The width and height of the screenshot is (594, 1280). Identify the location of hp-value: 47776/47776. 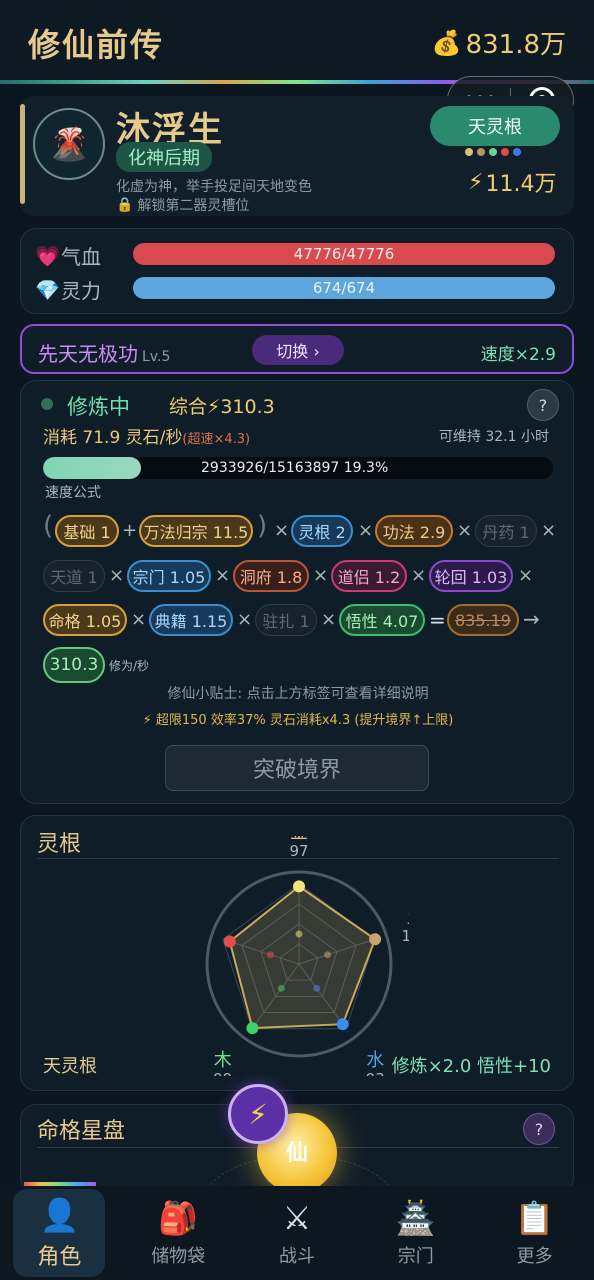
(344, 254).